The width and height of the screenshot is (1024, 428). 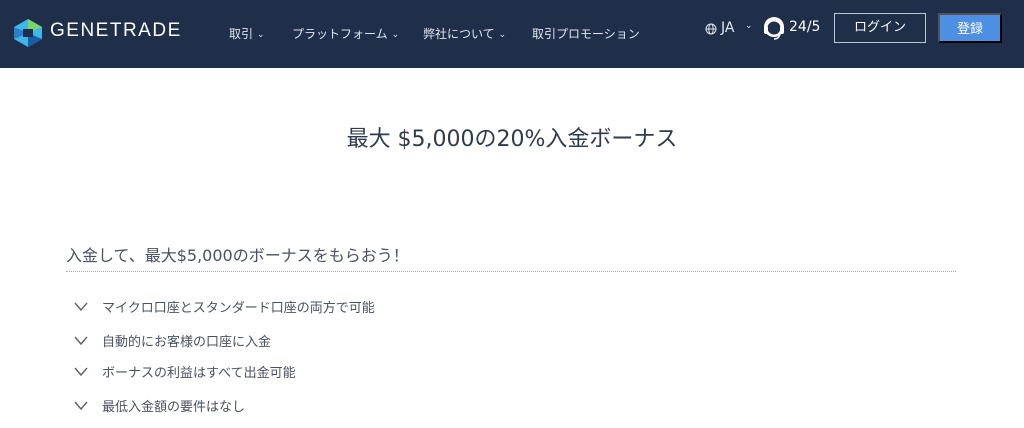 I want to click on promo-headline: 最大 $5,000の20%入金ボーナス, so click(x=512, y=139).